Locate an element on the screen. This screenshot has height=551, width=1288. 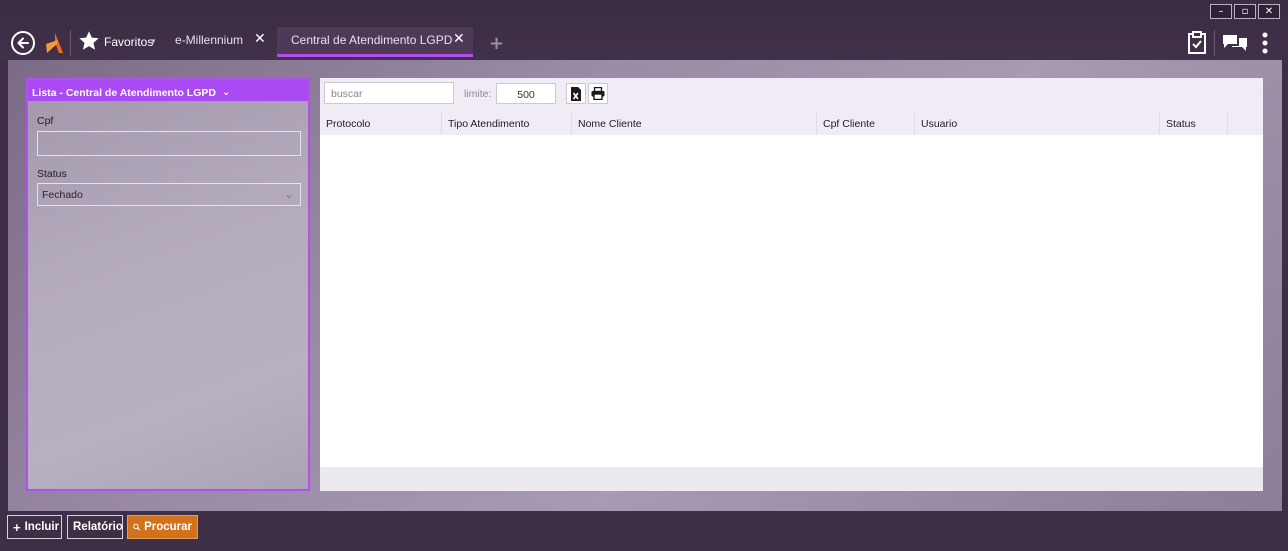
filter-panel-title: Lista - Central de Atendimento LGPD is located at coordinates (124, 92).